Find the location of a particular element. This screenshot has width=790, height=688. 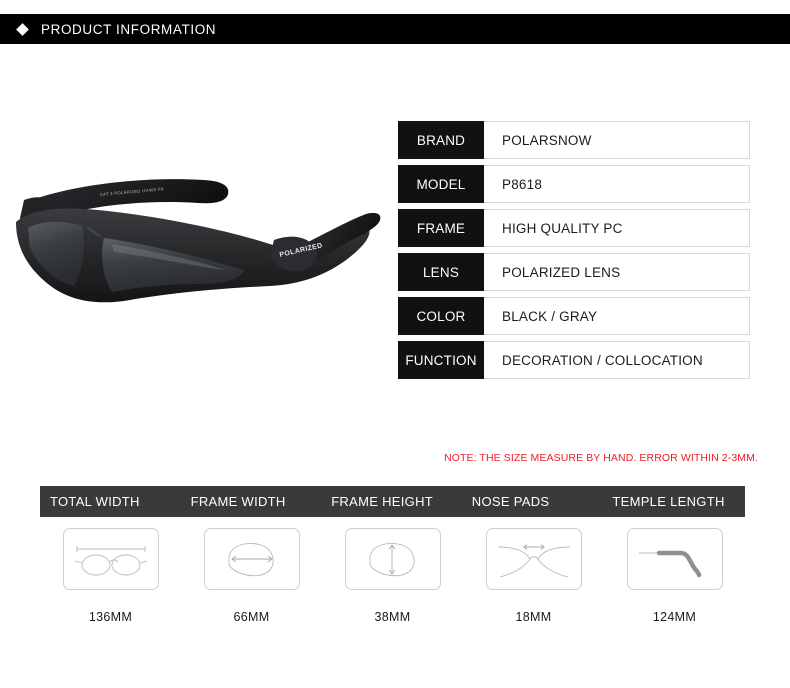

measurement-diagram-row: 136MM 66MM 38MM 18MM 124MM is located at coordinates (392, 576).